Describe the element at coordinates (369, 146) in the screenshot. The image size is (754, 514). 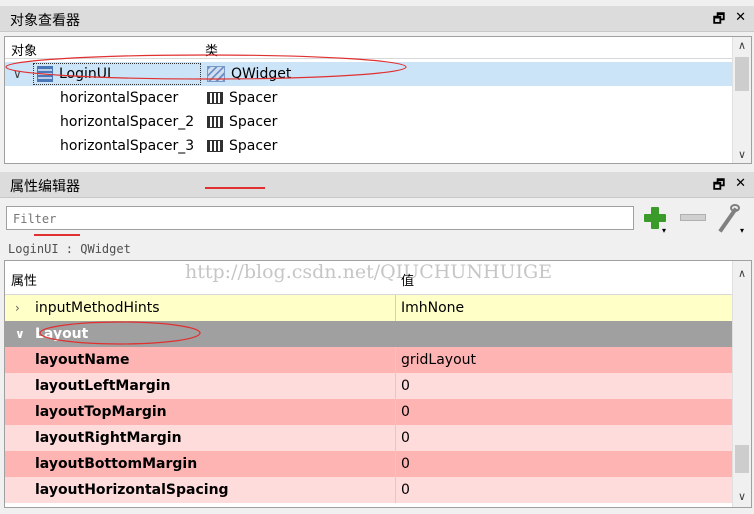
I see `tree-row-horizontalspacer-3: horizontalSpacer_3 Spacer` at that location.